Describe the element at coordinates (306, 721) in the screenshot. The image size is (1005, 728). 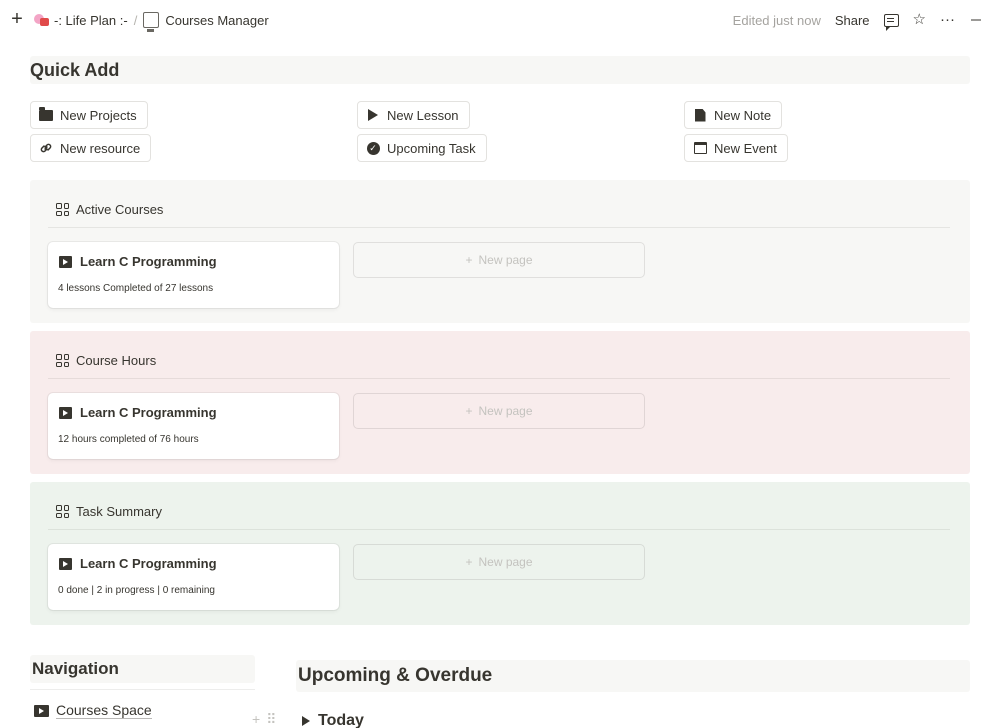
I see `toggle-triangle-icon` at that location.